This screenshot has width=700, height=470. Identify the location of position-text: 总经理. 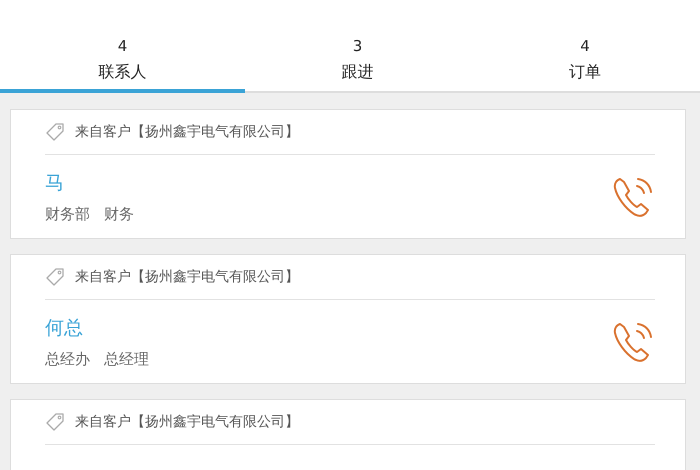
(126, 359).